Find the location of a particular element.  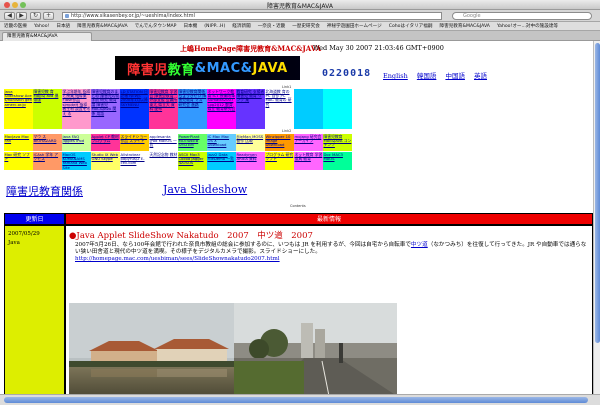

bookmark-item: (NIPP...H) is located at coordinates (214, 26).